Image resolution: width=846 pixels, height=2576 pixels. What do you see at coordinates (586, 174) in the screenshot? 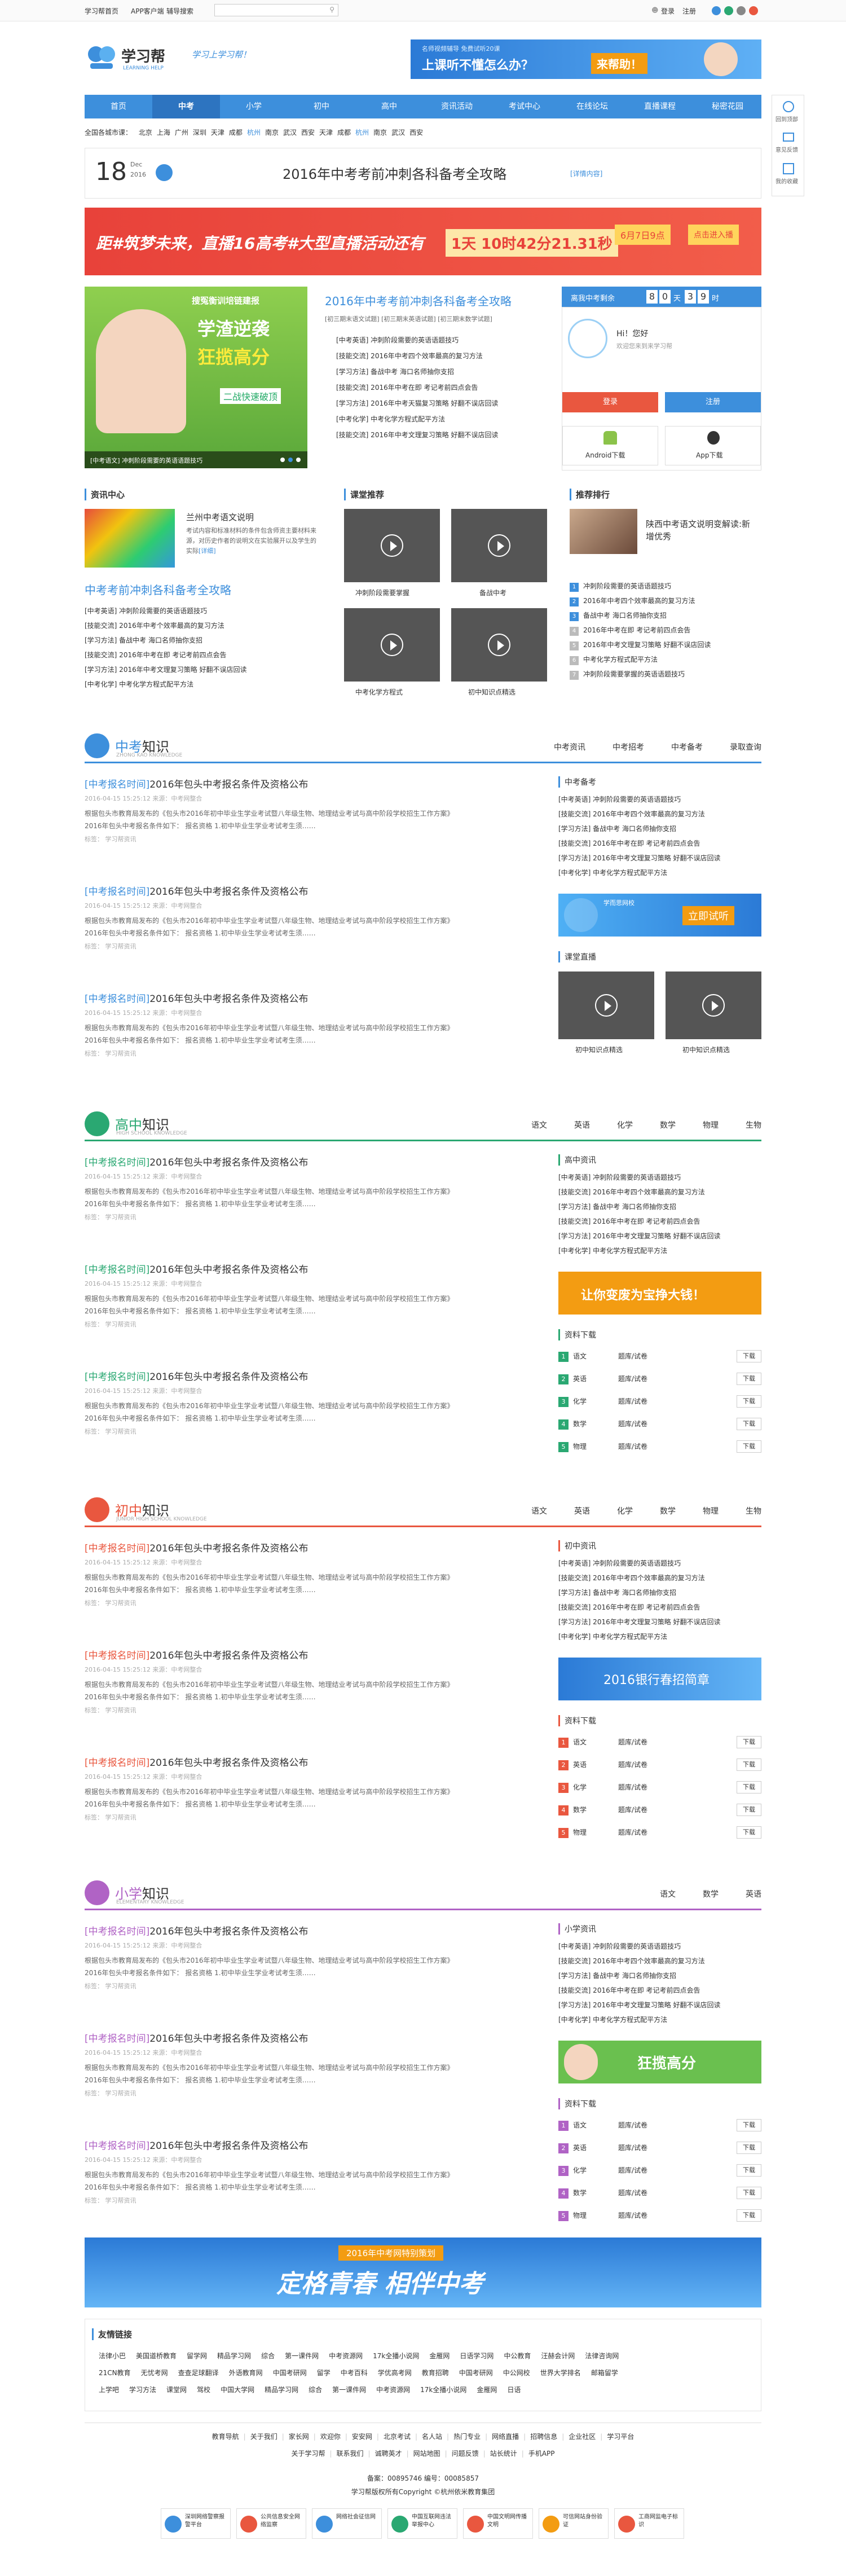
I see `headline-tag: [详情内容]` at bounding box center [586, 174].